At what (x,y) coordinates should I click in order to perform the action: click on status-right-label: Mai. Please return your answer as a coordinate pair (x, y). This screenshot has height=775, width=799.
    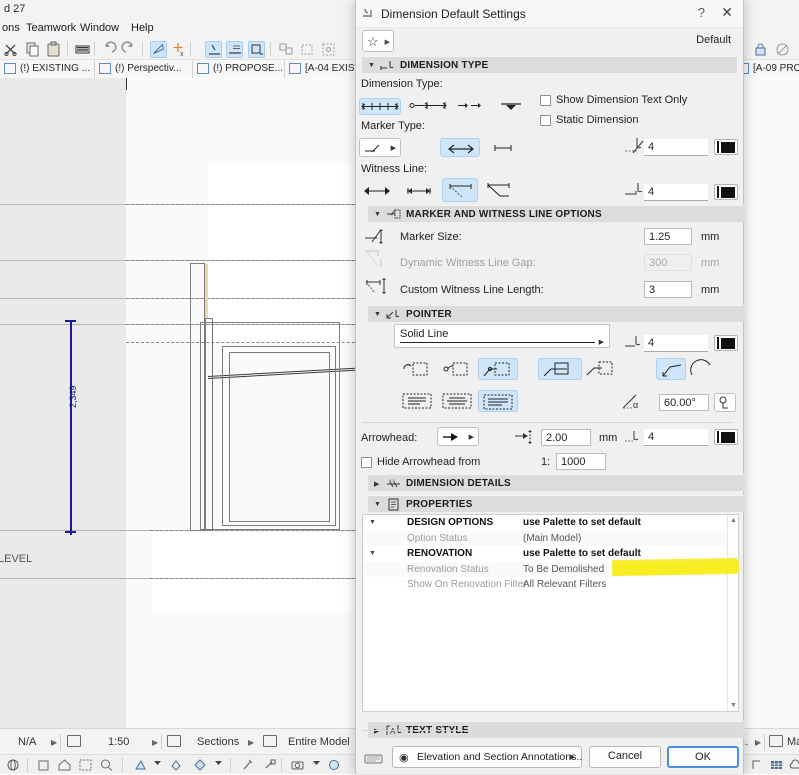
    Looking at the image, I should click on (793, 742).